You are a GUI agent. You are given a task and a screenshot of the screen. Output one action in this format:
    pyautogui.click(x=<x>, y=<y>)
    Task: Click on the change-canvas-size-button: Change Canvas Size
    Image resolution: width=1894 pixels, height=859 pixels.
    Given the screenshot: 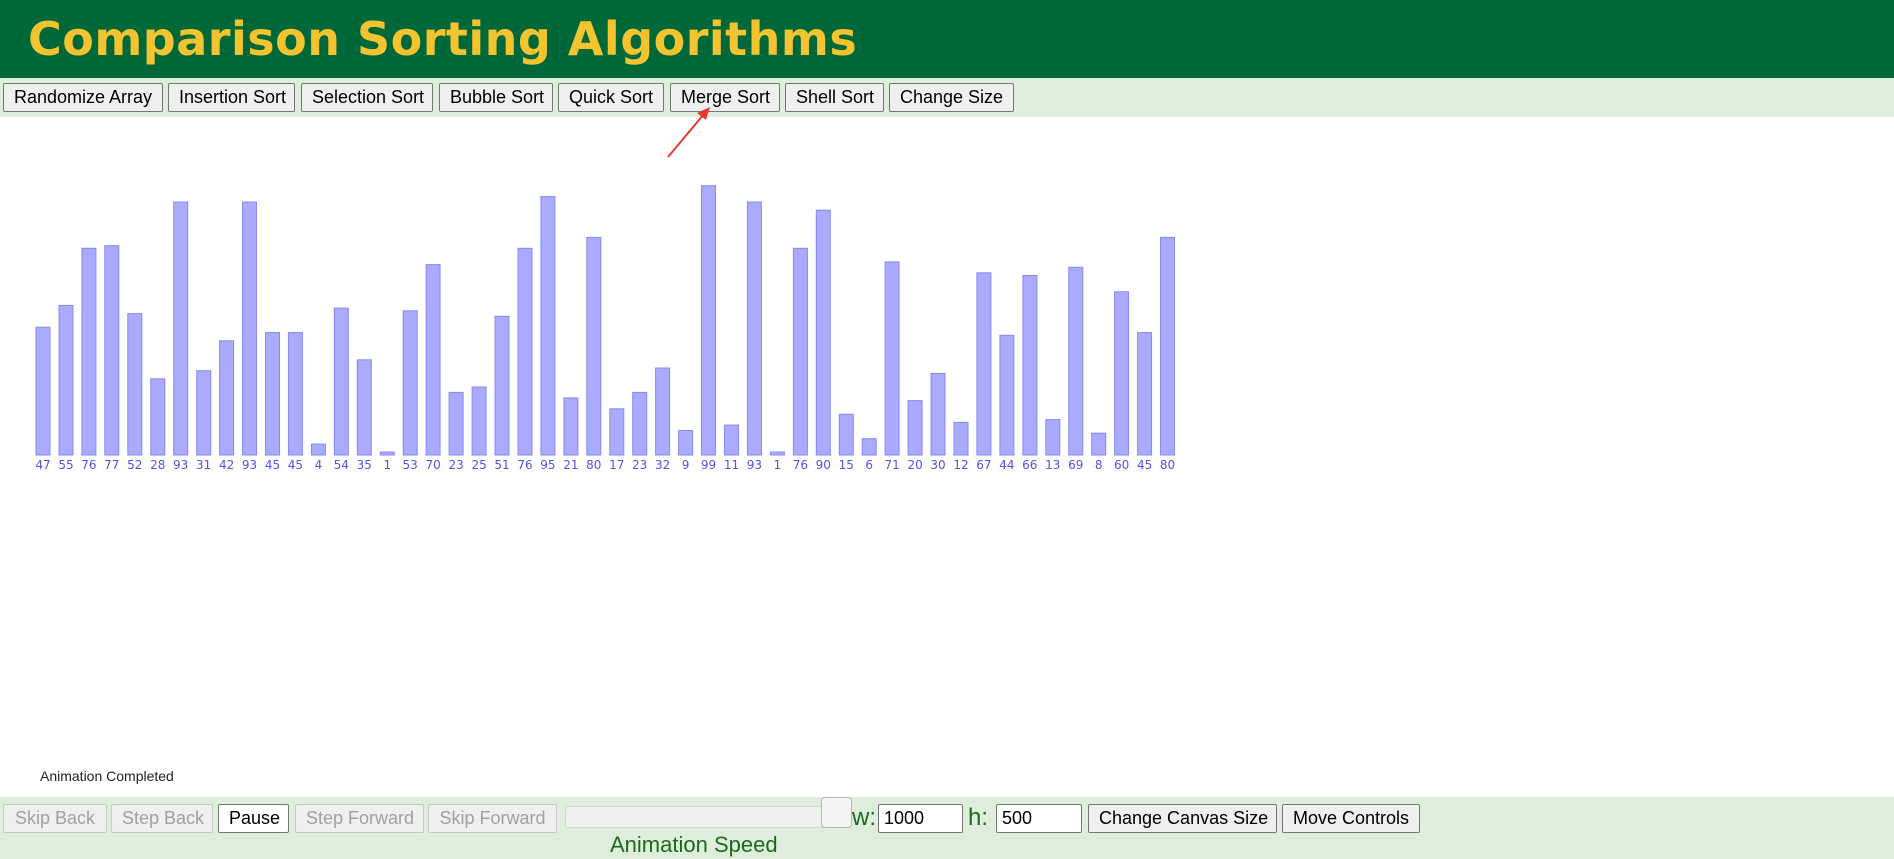 What is the action you would take?
    pyautogui.click(x=1182, y=818)
    